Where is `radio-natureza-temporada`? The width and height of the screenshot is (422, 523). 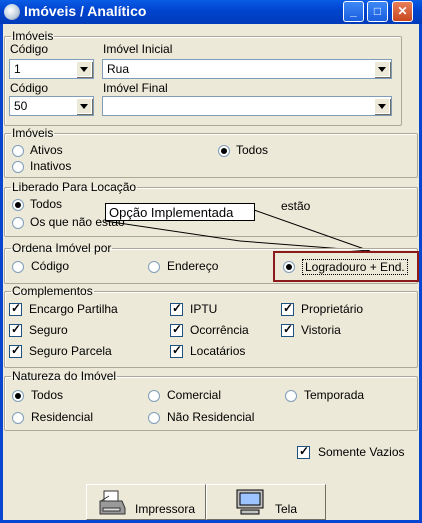 radio-natureza-temporada is located at coordinates (291, 396).